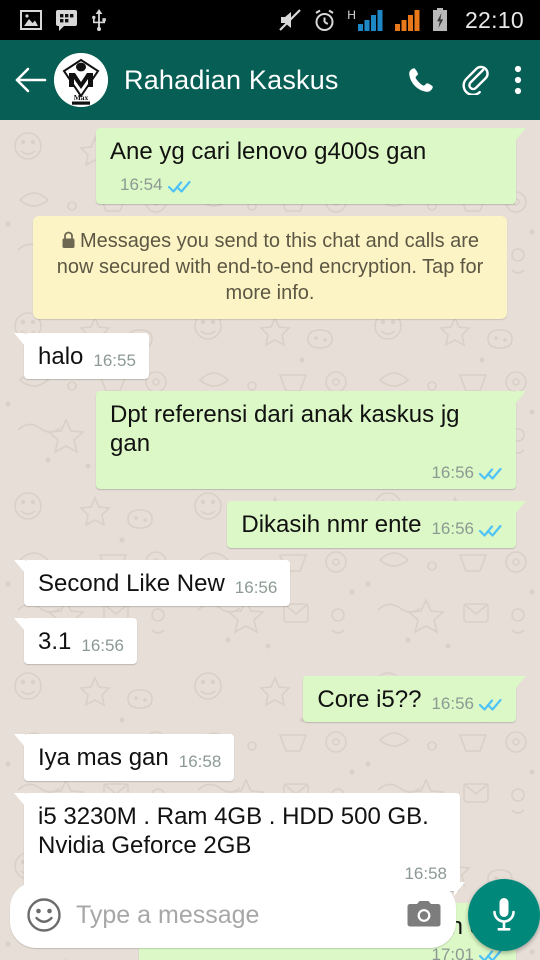  I want to click on status-bar-right-icons: H 22:10, so click(404, 20).